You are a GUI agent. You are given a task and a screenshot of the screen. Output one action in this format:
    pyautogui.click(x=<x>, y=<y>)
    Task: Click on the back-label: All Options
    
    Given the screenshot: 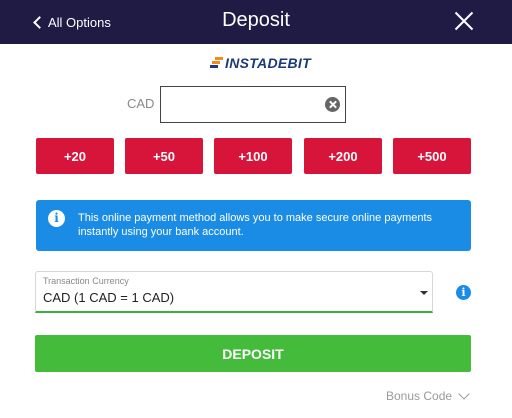 What is the action you would take?
    pyautogui.click(x=79, y=22)
    